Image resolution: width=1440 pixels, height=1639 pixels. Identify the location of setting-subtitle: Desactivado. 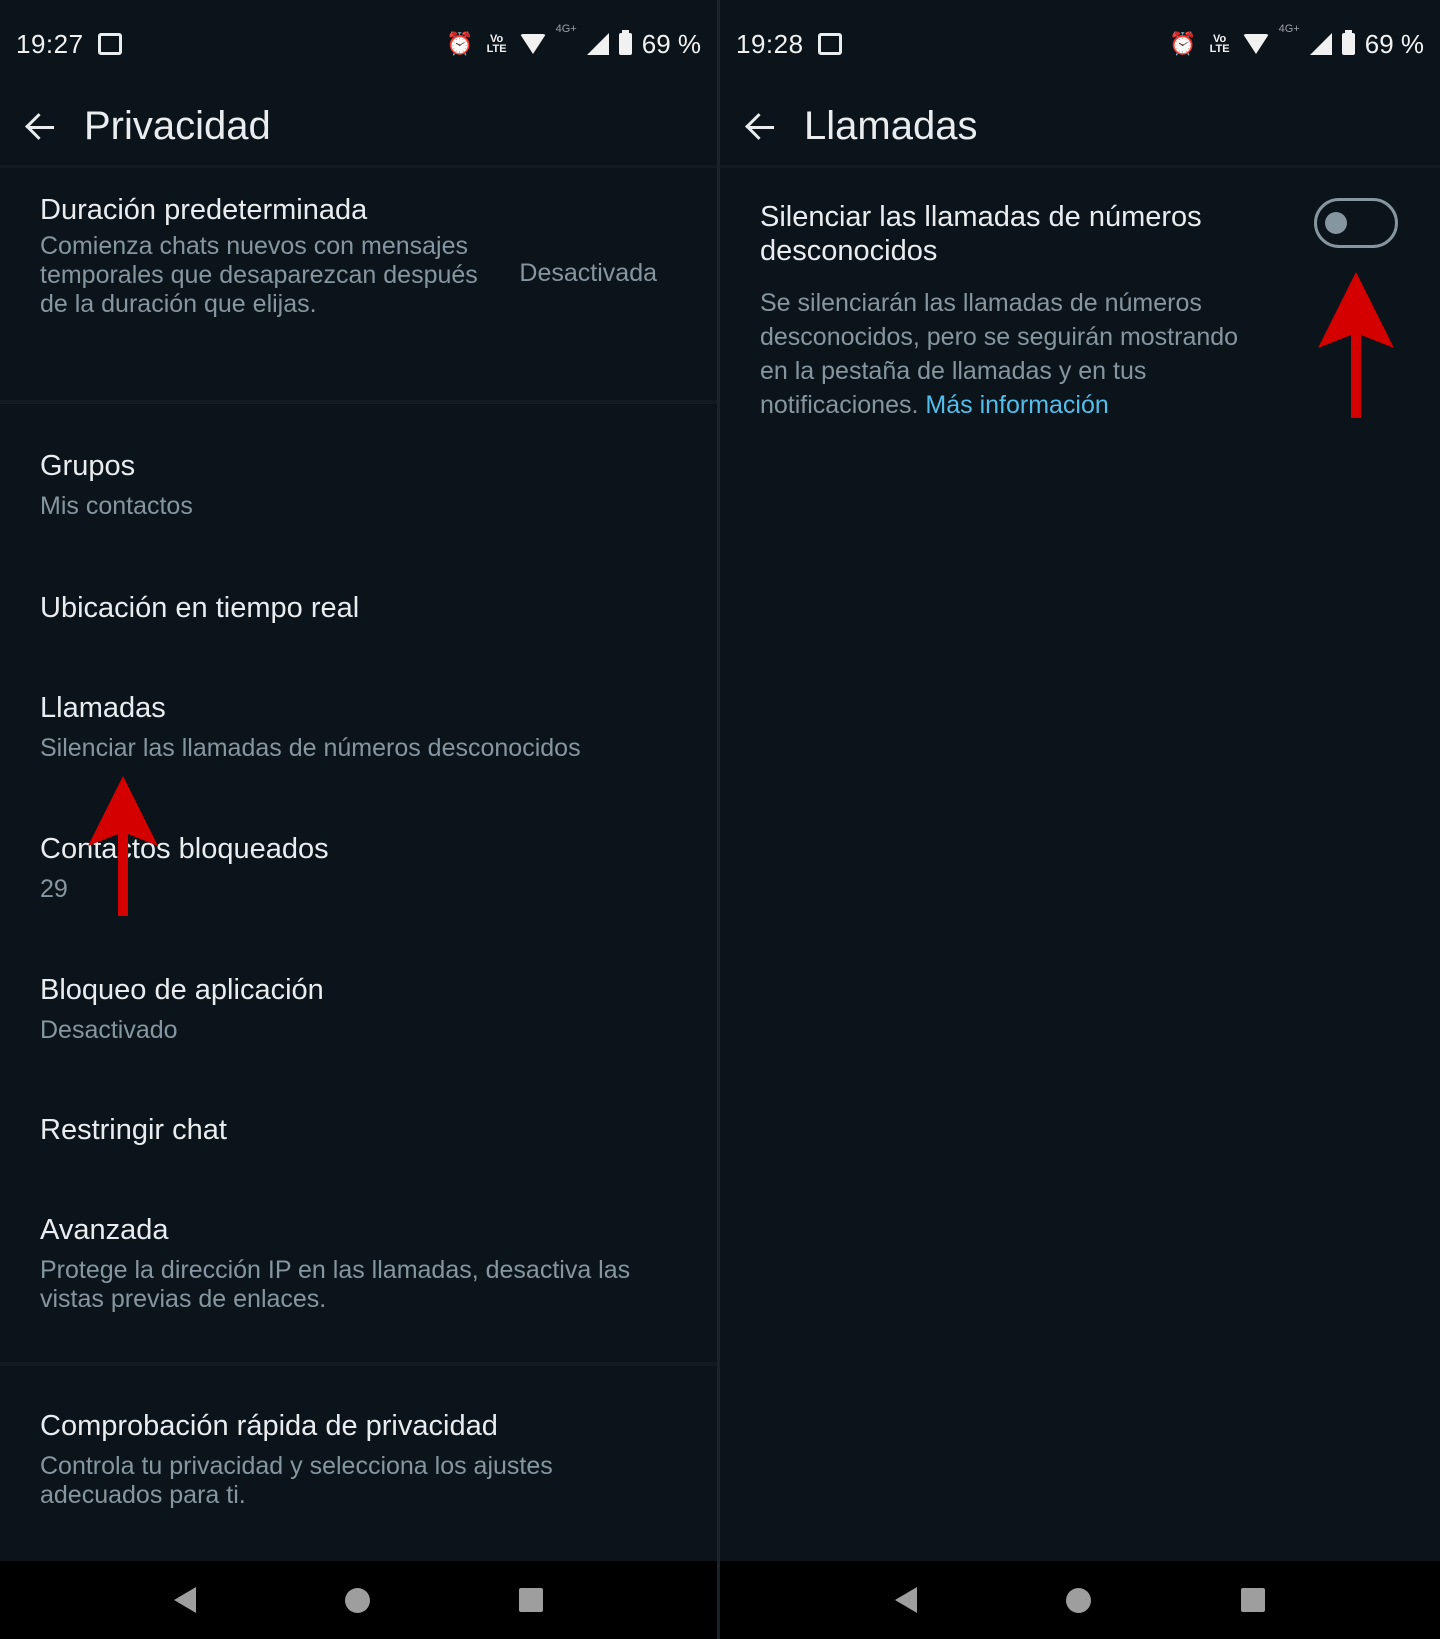
(109, 1030).